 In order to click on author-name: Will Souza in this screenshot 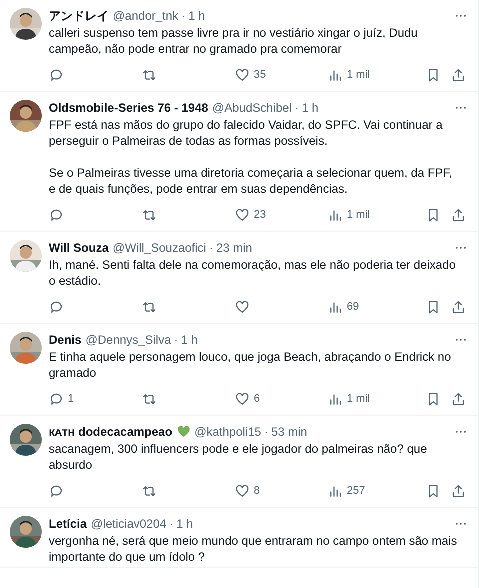, I will do `click(79, 248)`.